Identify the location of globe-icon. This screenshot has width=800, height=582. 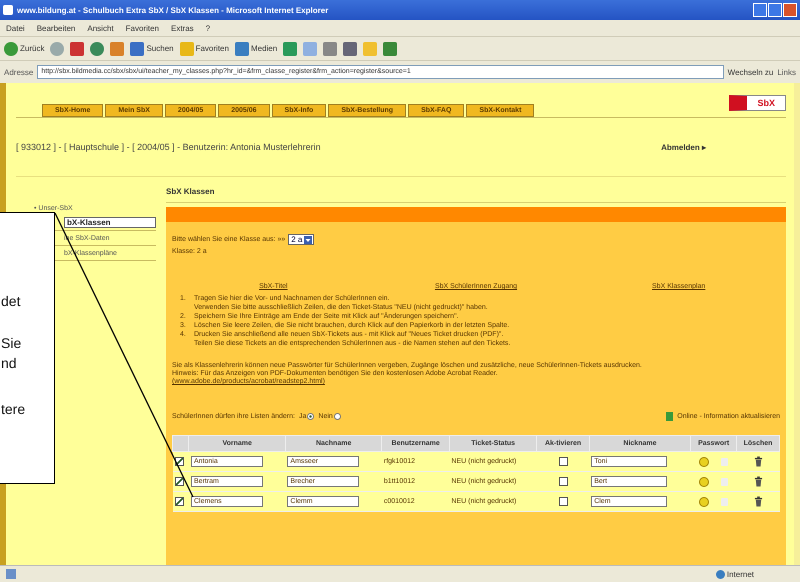
(720, 574).